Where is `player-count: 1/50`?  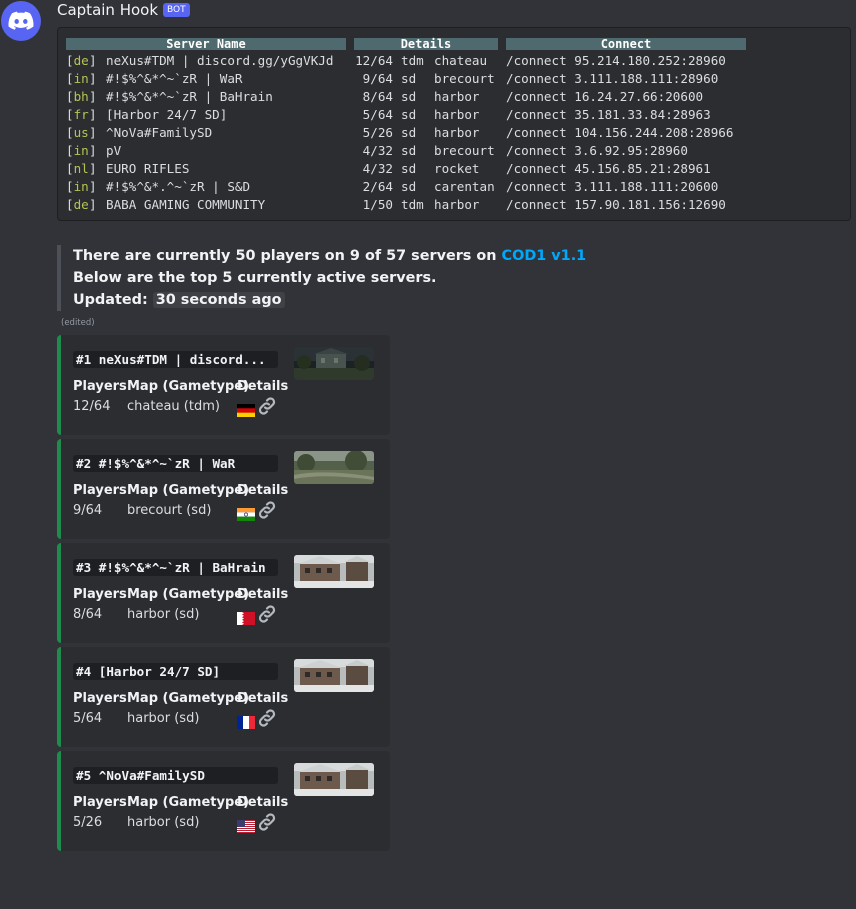
player-count: 1/50 is located at coordinates (377, 204).